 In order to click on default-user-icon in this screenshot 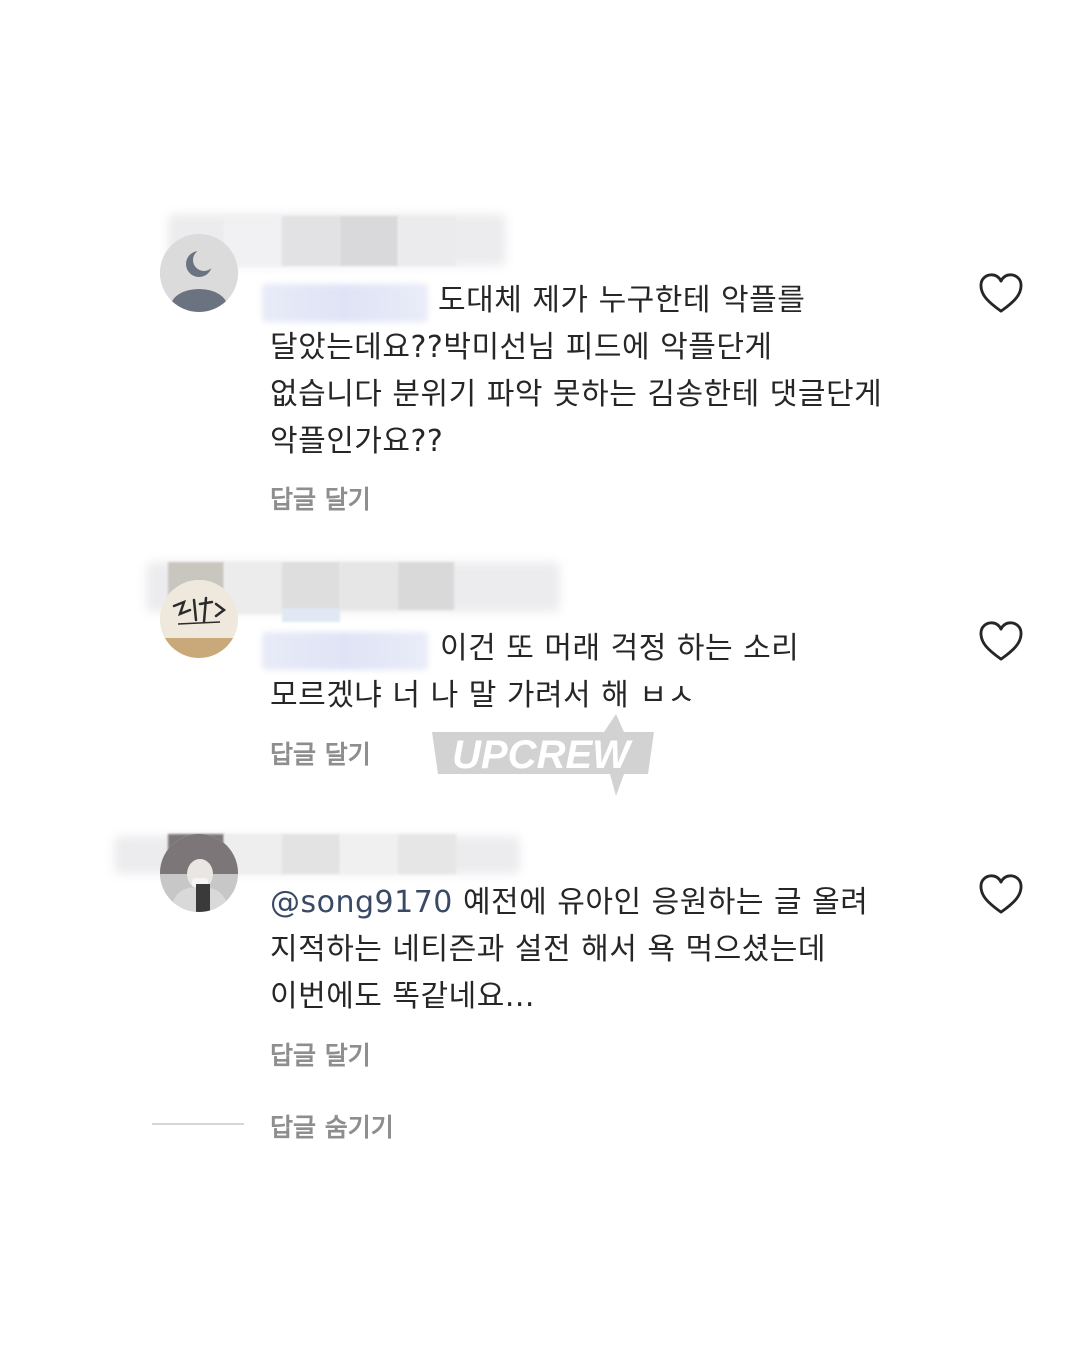, I will do `click(199, 273)`.